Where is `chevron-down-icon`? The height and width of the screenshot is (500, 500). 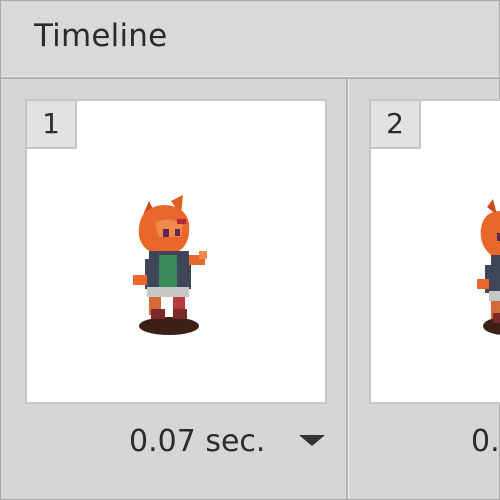 chevron-down-icon is located at coordinates (312, 440).